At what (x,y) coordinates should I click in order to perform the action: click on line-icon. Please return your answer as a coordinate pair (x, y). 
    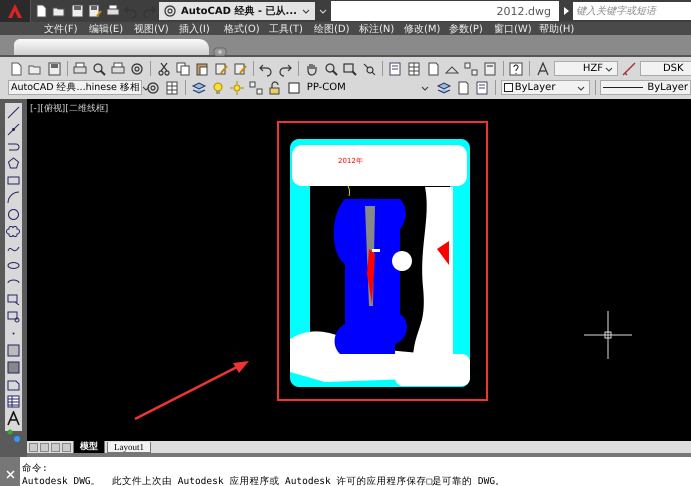
    Looking at the image, I should click on (13, 112).